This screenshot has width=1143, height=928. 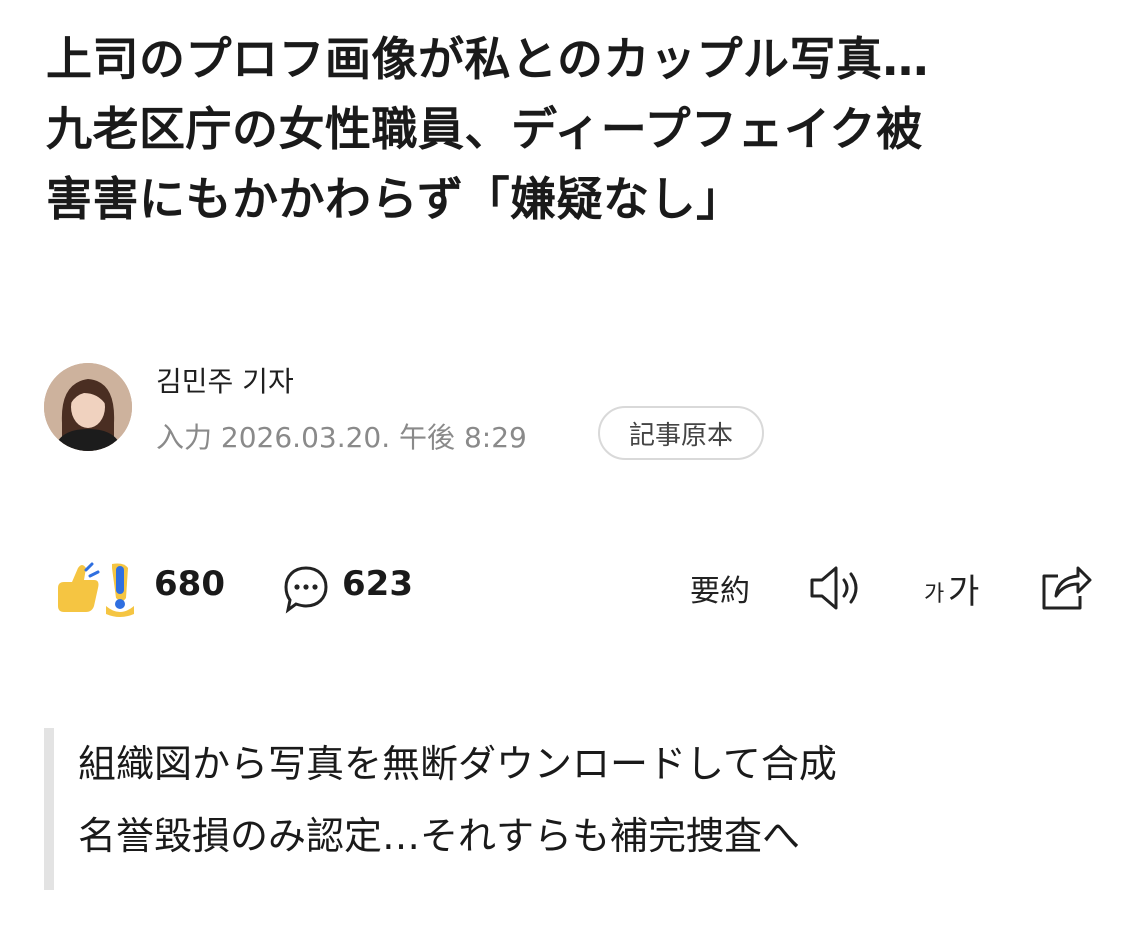 What do you see at coordinates (225, 380) in the screenshot?
I see `reporter-name: 김민주 기자` at bounding box center [225, 380].